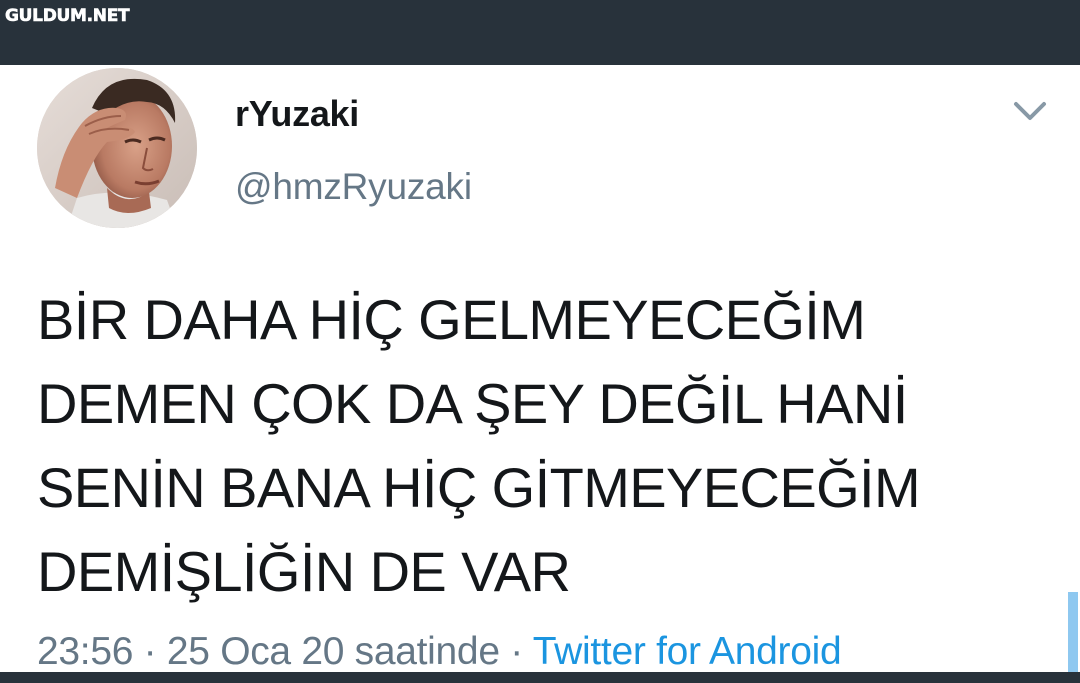  What do you see at coordinates (1030, 111) in the screenshot?
I see `chevron-down-icon` at bounding box center [1030, 111].